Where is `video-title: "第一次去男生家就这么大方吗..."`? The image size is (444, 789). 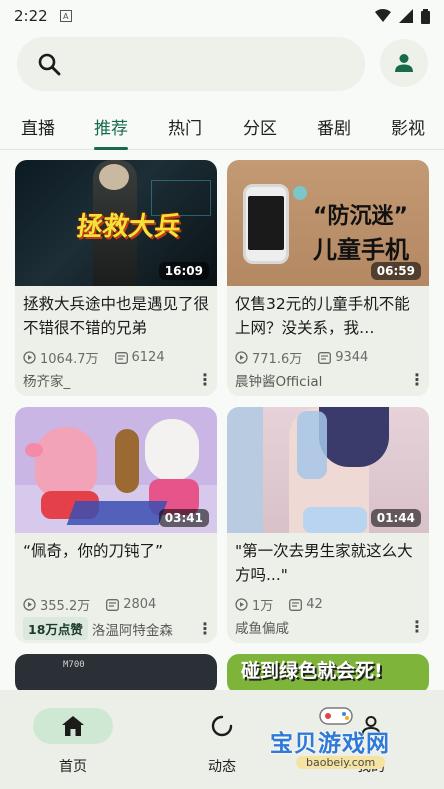
video-title: "第一次去男生家就这么大方吗..." is located at coordinates (324, 563).